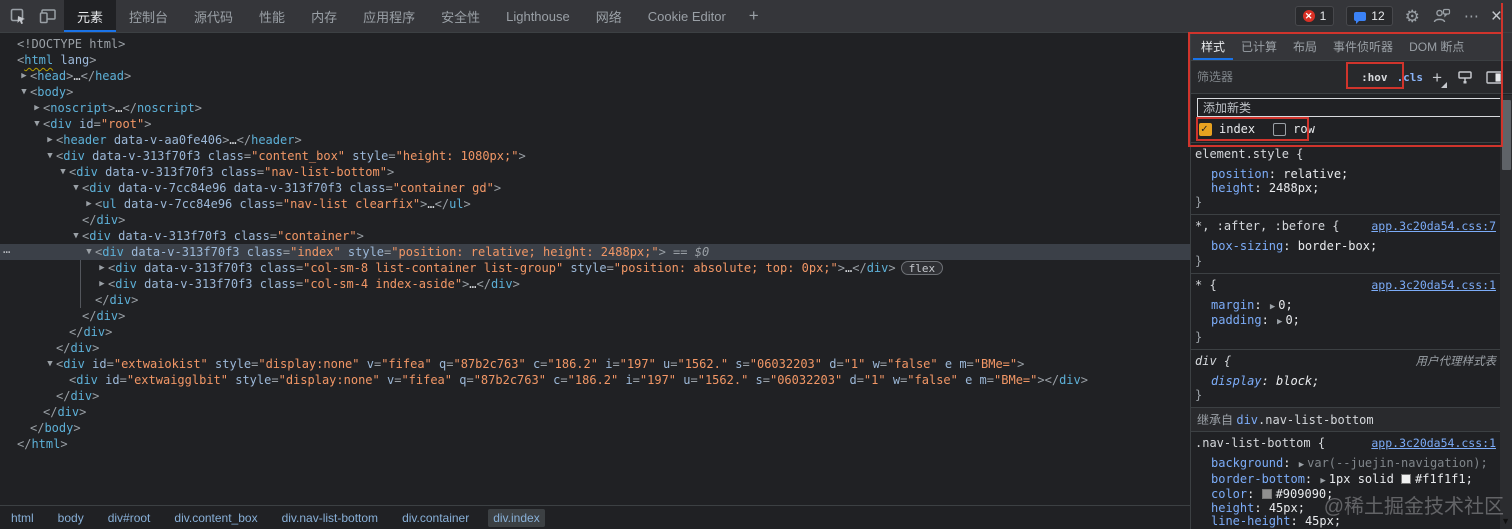 The image size is (1512, 529). Describe the element at coordinates (330, 518) in the screenshot. I see `crumb-div.nav-list-bottom: div.nav-list-bottom` at that location.